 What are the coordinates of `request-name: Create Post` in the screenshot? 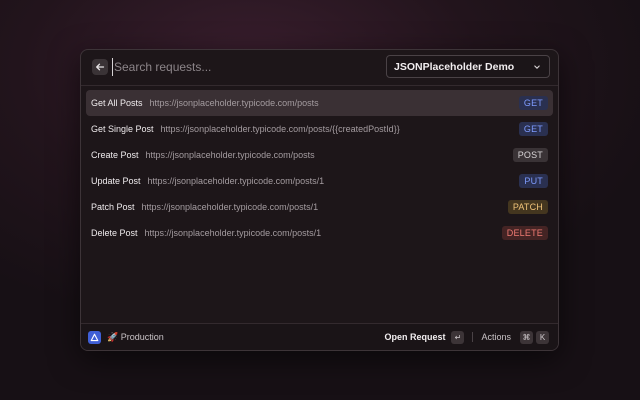 It's located at (115, 155).